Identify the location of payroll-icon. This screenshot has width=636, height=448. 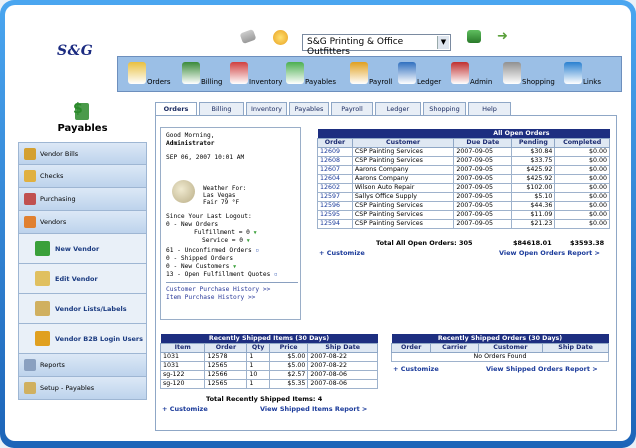
(359, 73).